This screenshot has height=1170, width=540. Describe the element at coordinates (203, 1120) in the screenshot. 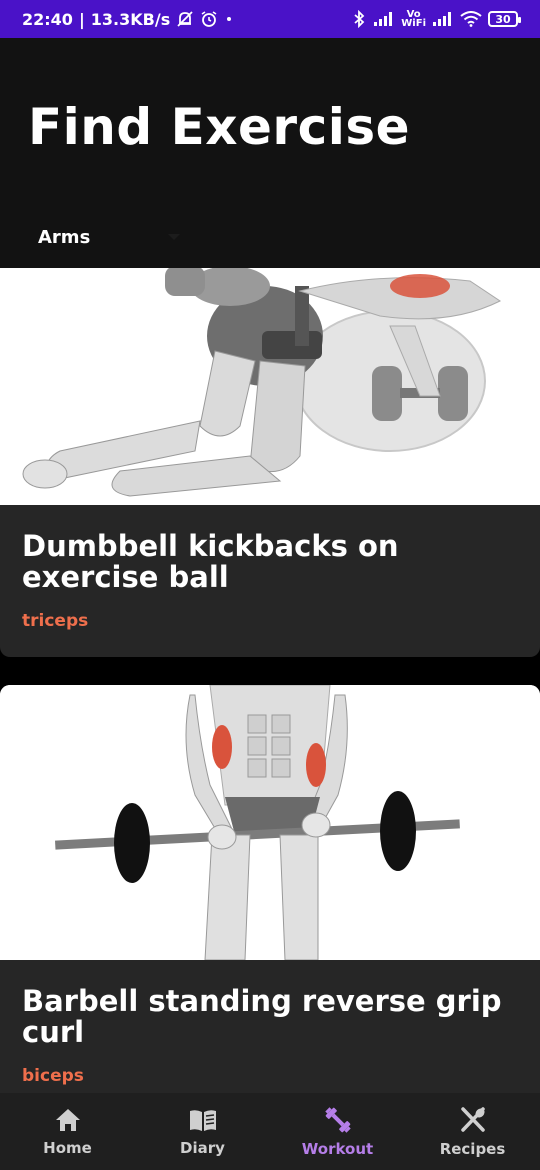

I see `book-icon` at that location.